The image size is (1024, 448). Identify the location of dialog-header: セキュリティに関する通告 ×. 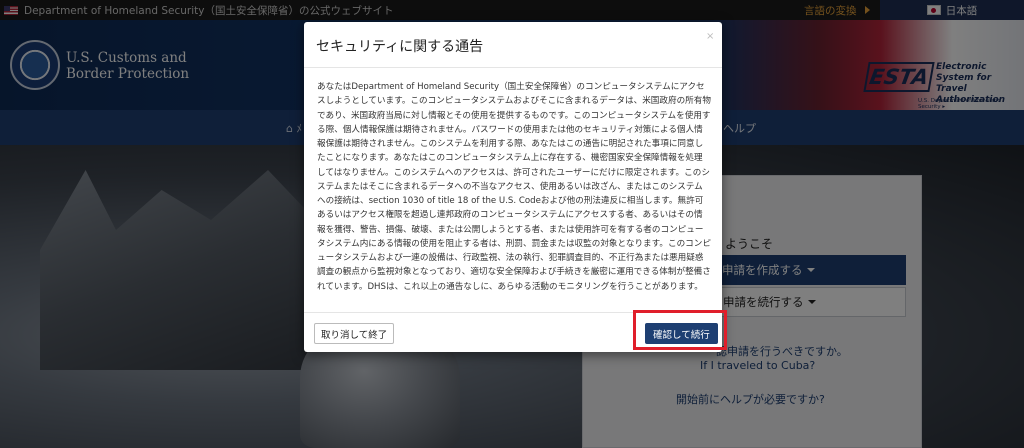
(513, 45).